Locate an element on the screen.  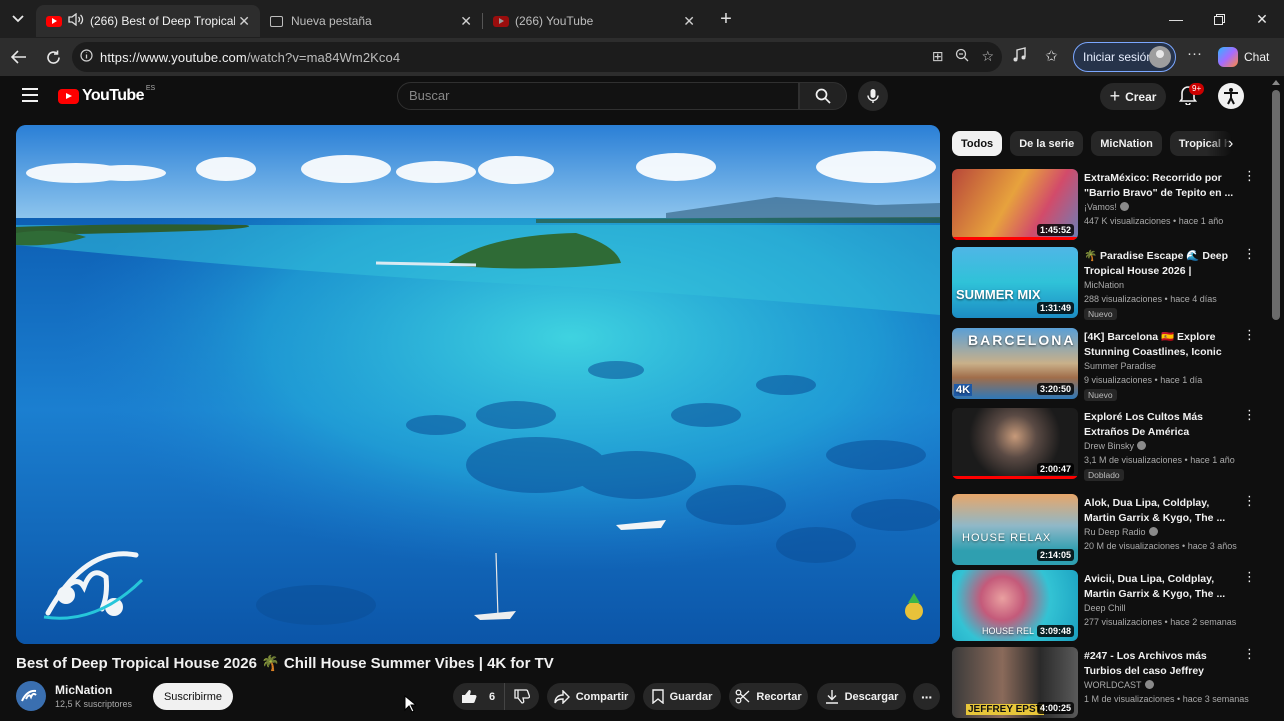
recommendation-channel: ¡Vamos! is located at coordinates (1106, 207).